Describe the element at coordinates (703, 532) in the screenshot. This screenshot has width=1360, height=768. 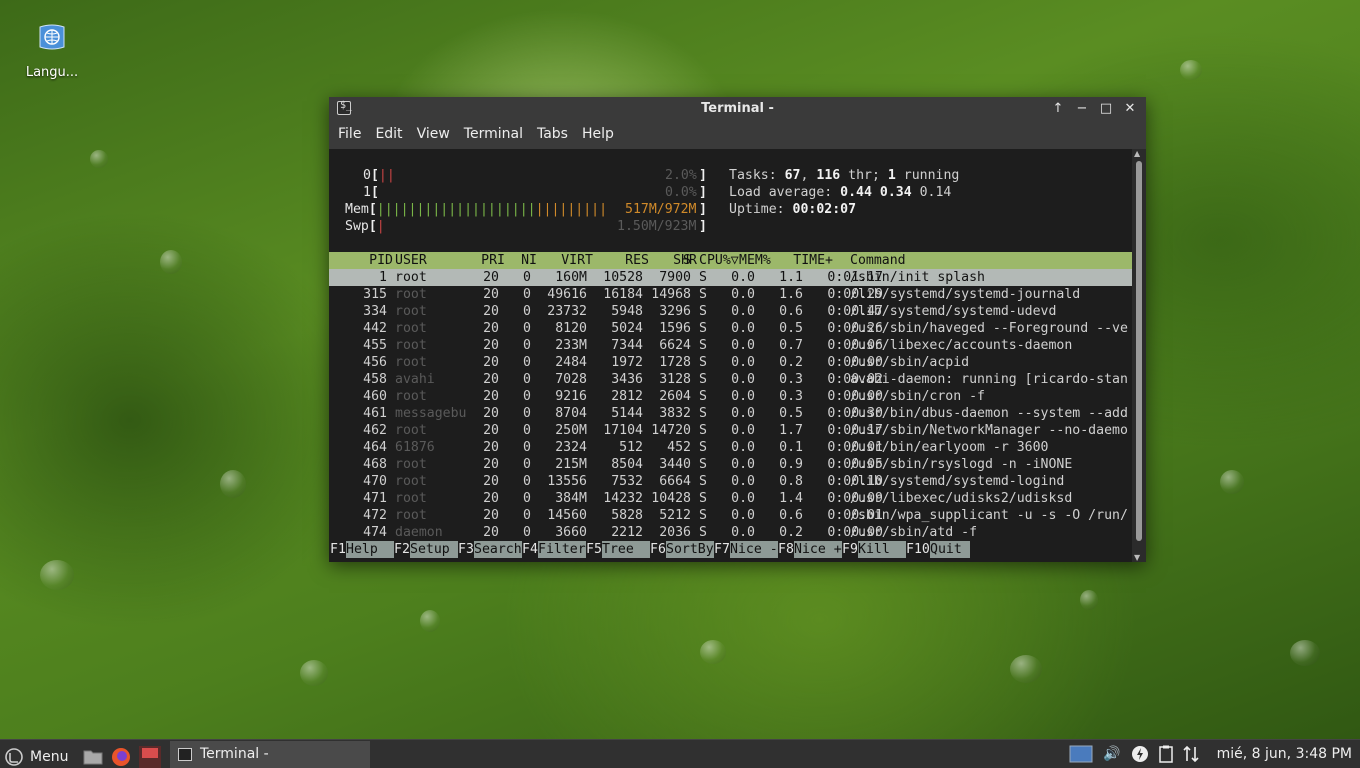
I see `cell-s: S` at that location.